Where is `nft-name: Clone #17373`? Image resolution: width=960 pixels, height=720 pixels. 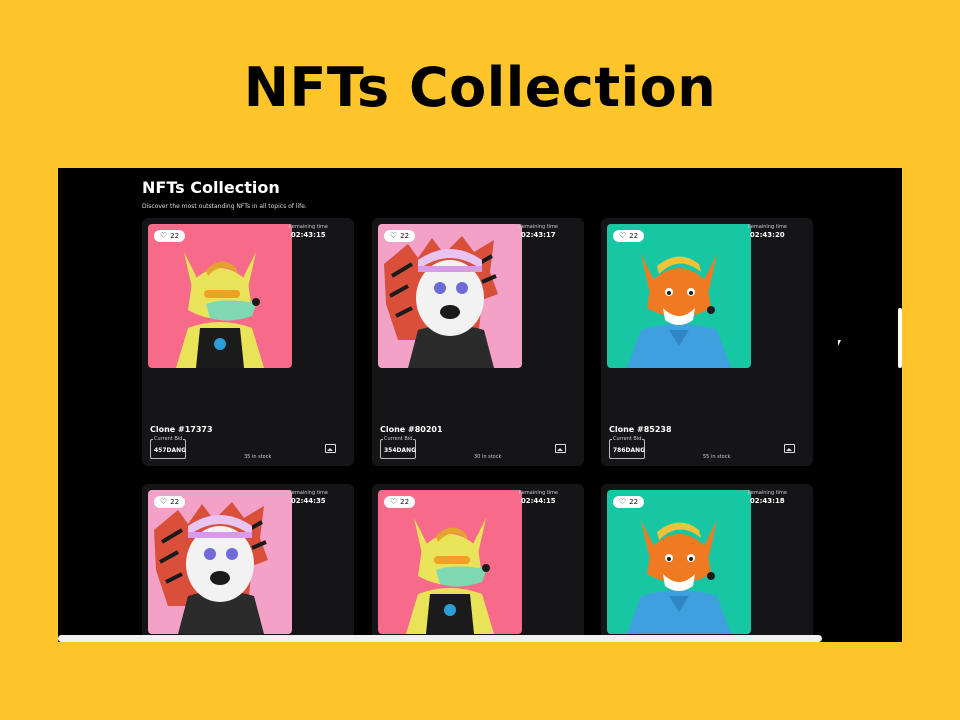 nft-name: Clone #17373 is located at coordinates (181, 429).